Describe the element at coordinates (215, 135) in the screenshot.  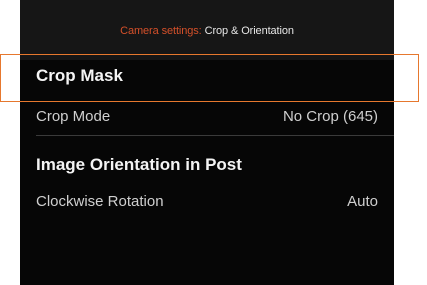
I see `section-divider` at that location.